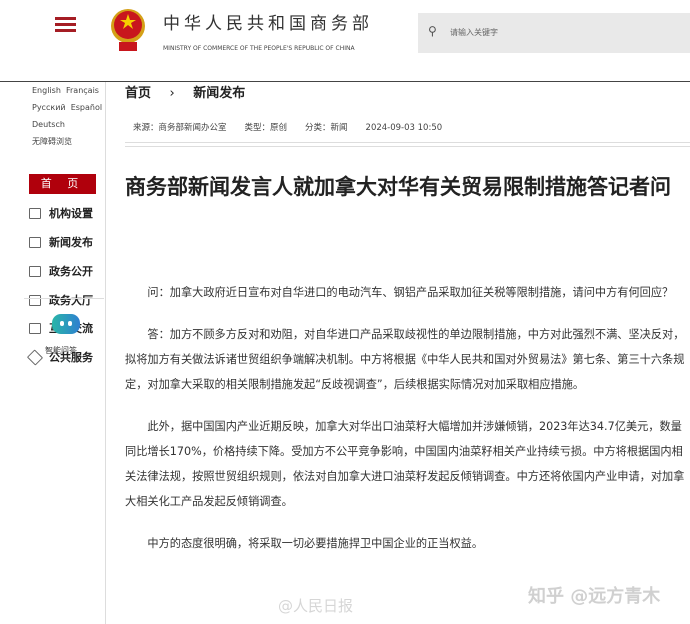  I want to click on document-icon, so click(35, 271).